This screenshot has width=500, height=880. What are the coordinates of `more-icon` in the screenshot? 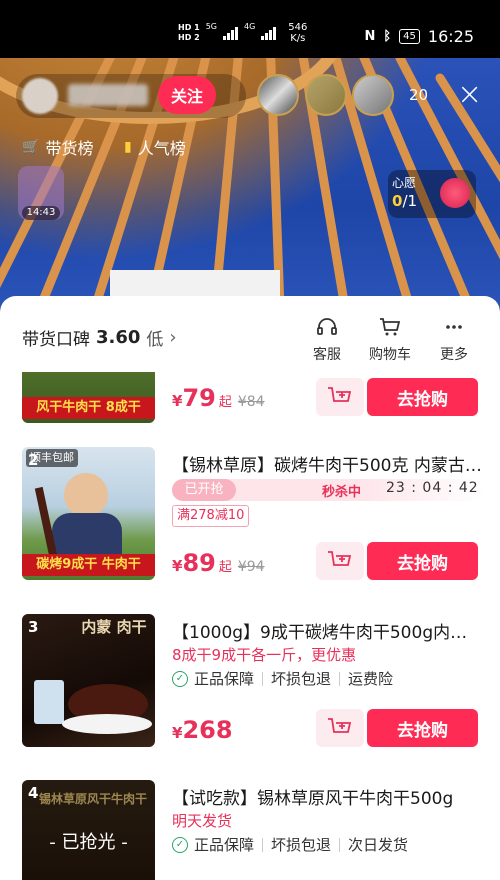 It's located at (454, 327).